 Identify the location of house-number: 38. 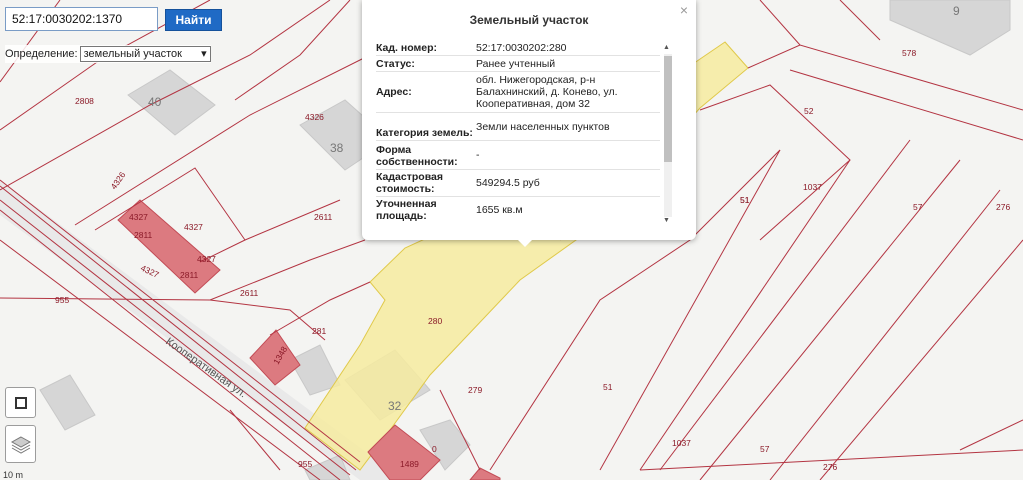
(337, 148).